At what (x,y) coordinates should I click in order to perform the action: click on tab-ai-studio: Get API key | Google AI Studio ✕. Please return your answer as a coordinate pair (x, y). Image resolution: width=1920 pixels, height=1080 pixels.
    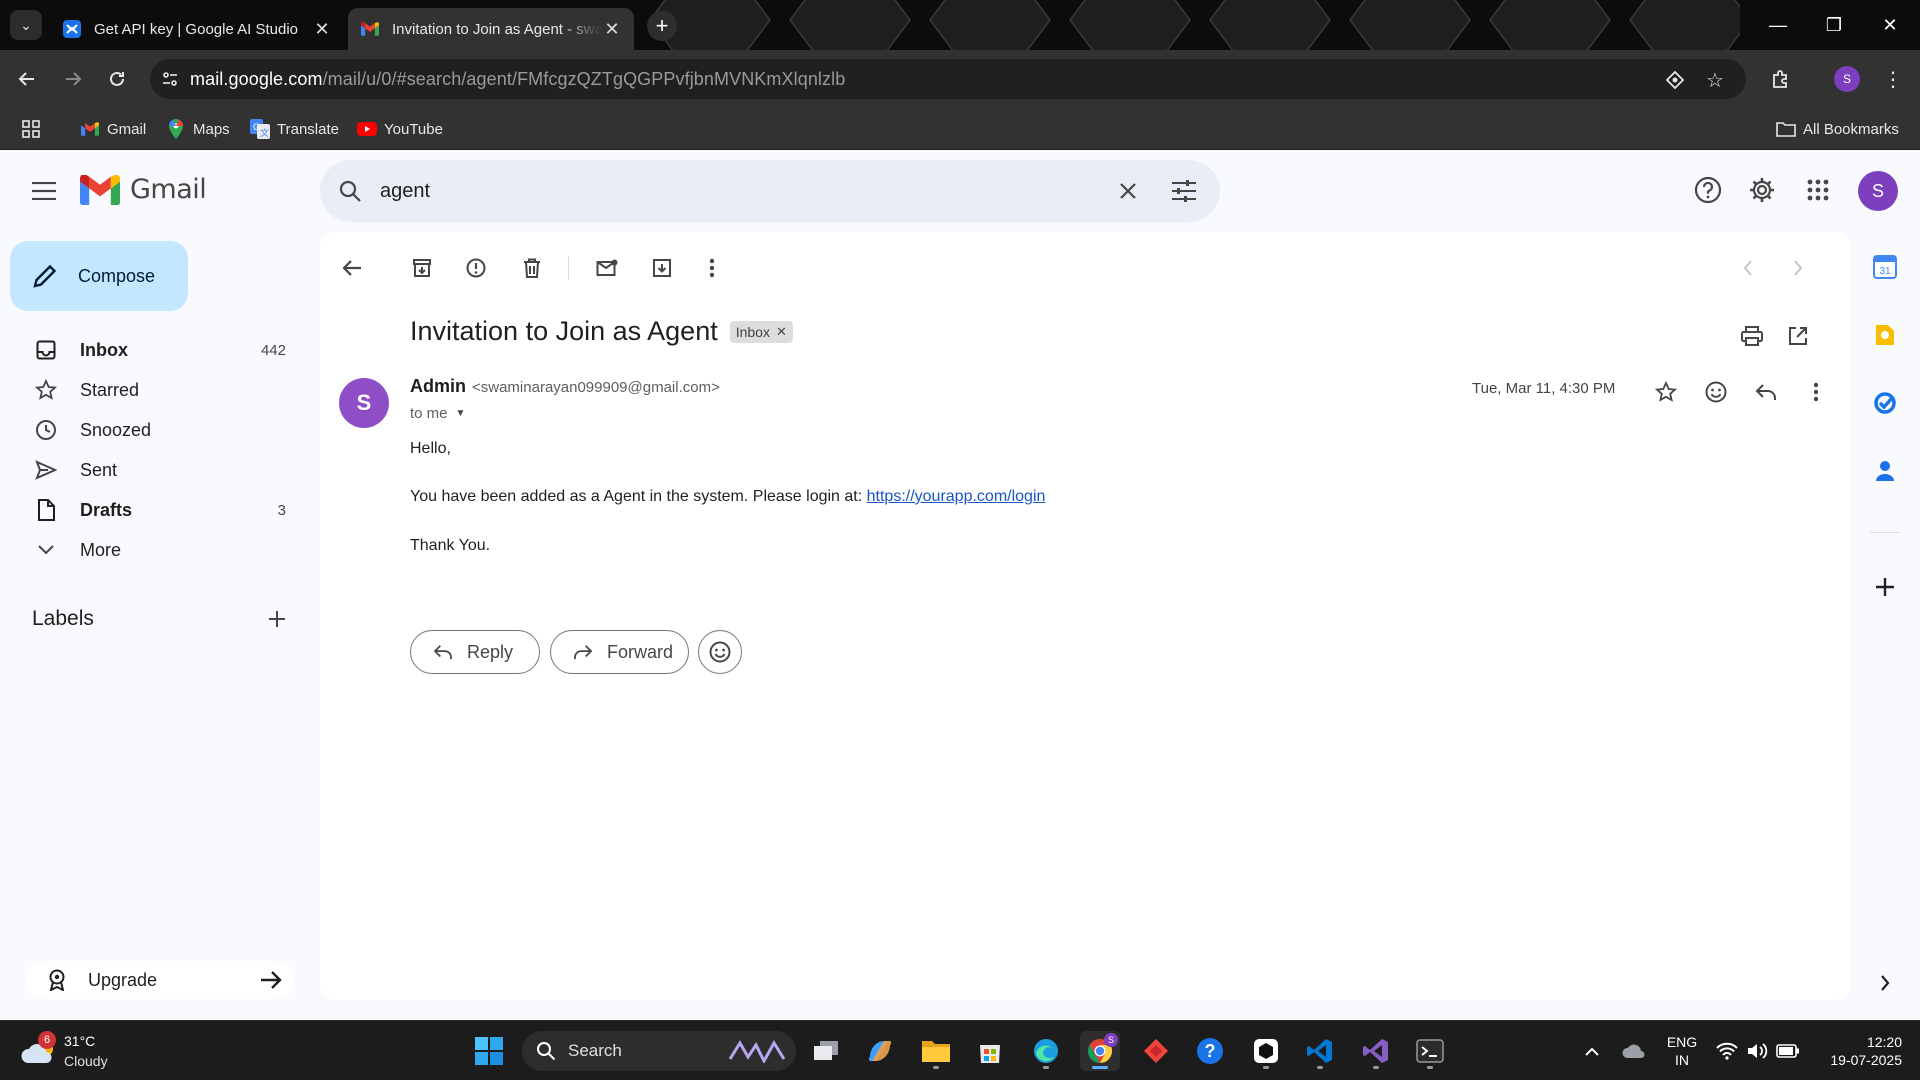
    Looking at the image, I should click on (197, 29).